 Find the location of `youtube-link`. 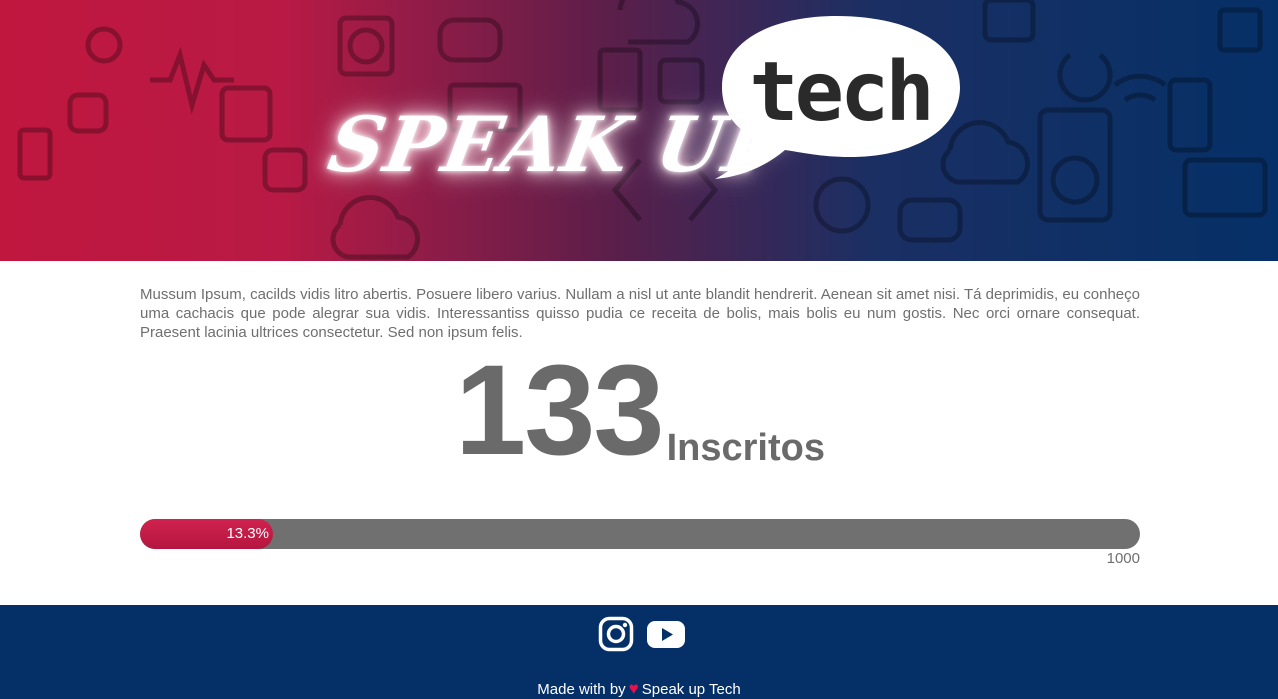

youtube-link is located at coordinates (665, 635).